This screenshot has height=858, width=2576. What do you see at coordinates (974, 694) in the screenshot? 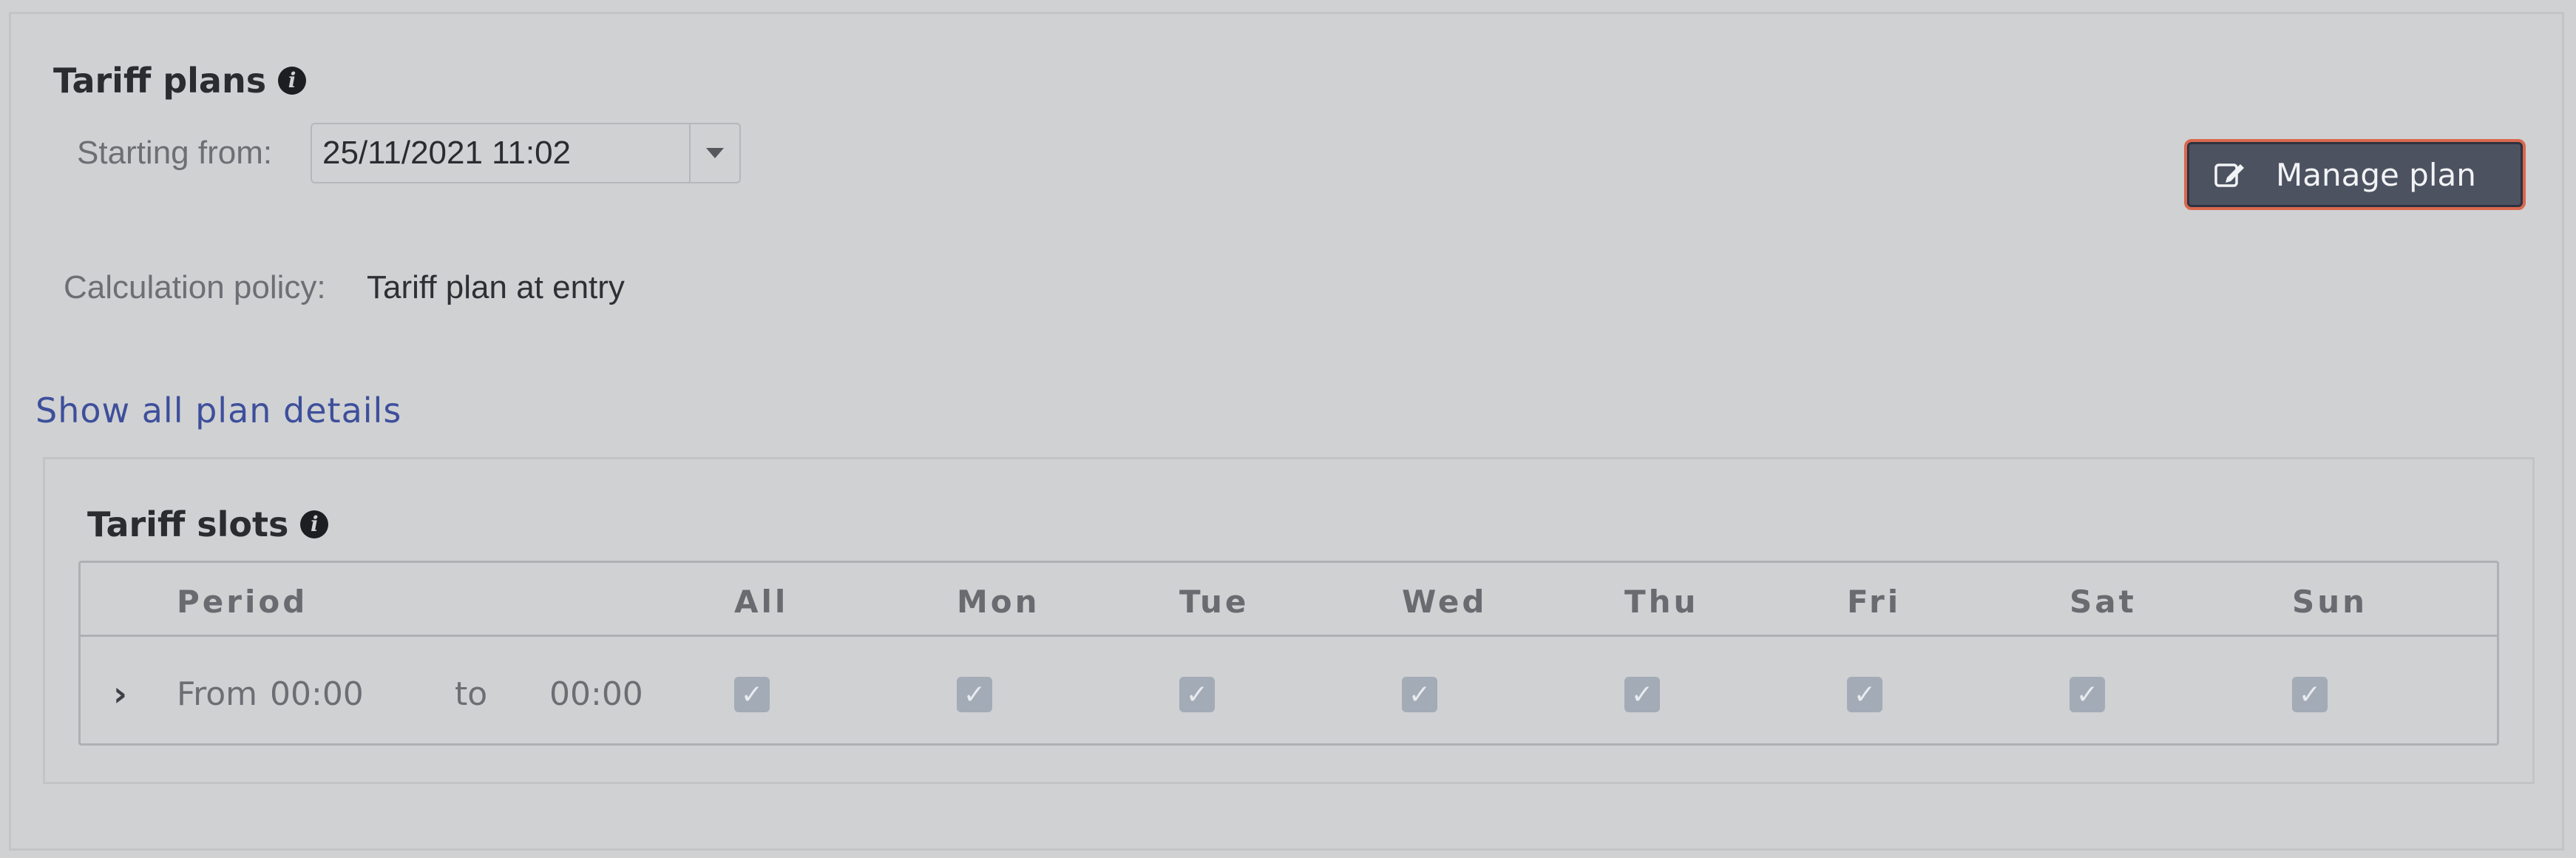
I see `checkbox-mon: ✓` at bounding box center [974, 694].